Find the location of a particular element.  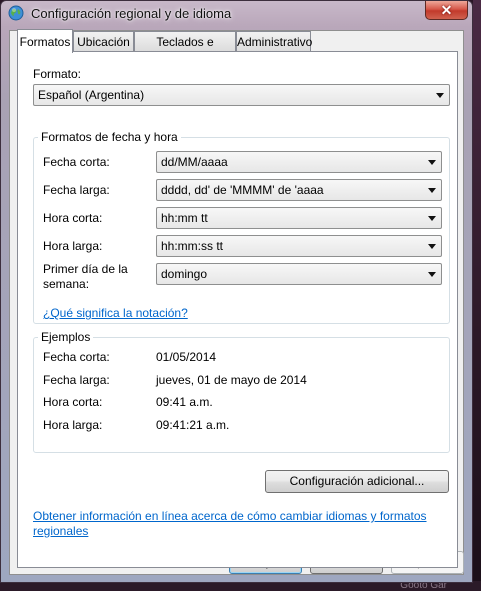

close-icon: ✕ is located at coordinates (446, 10).